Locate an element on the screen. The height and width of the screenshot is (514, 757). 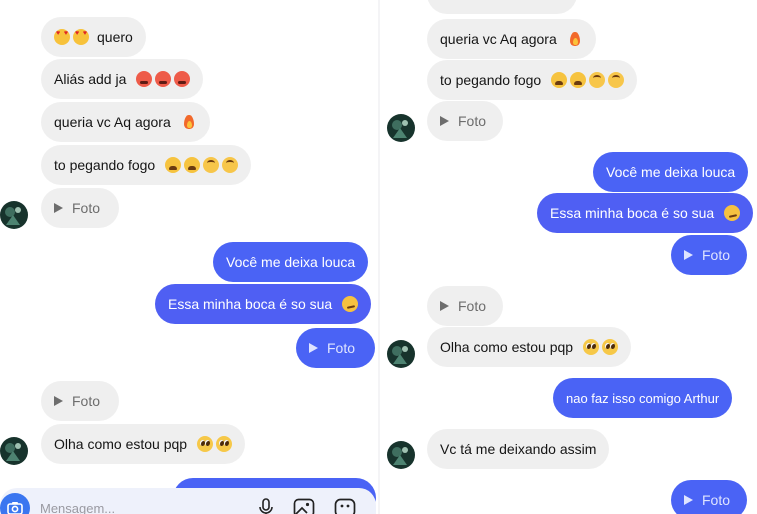
message-incoming: Aliás add ja is located at coordinates (122, 79).